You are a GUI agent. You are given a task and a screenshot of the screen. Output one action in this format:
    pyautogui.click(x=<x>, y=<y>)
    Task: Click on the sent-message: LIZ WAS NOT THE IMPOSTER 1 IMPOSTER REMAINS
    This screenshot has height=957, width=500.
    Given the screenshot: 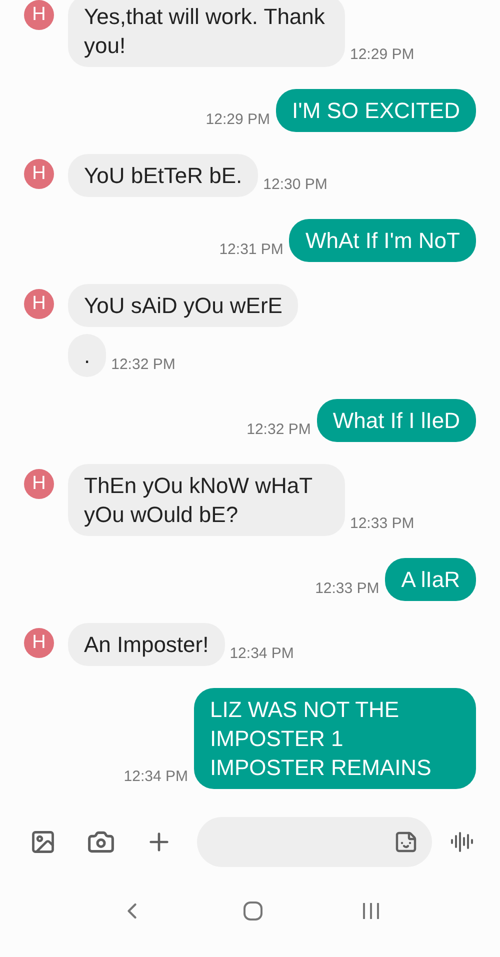 What is the action you would take?
    pyautogui.click(x=335, y=738)
    